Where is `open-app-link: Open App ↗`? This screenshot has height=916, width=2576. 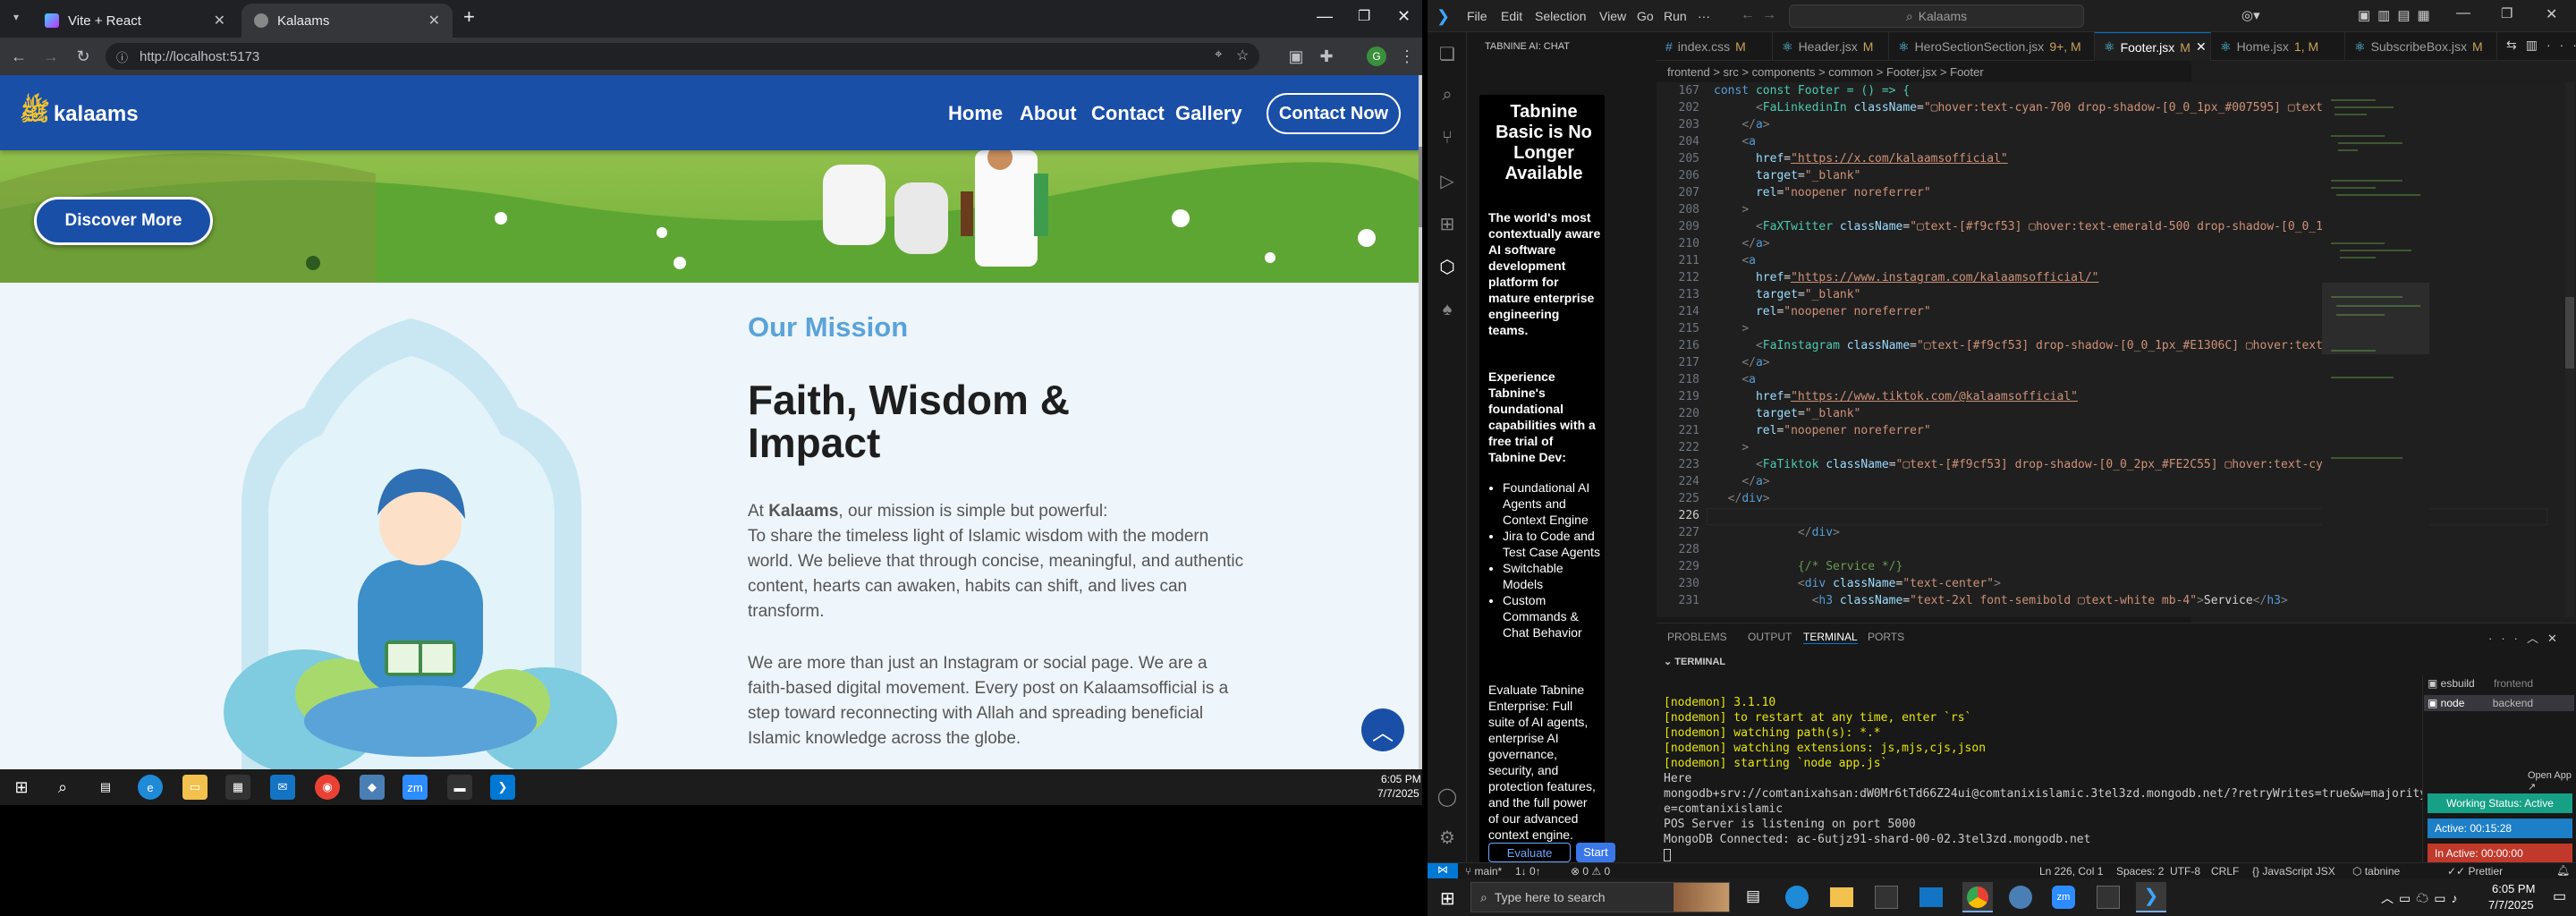
open-app-link: Open App ↗ is located at coordinates (2552, 781).